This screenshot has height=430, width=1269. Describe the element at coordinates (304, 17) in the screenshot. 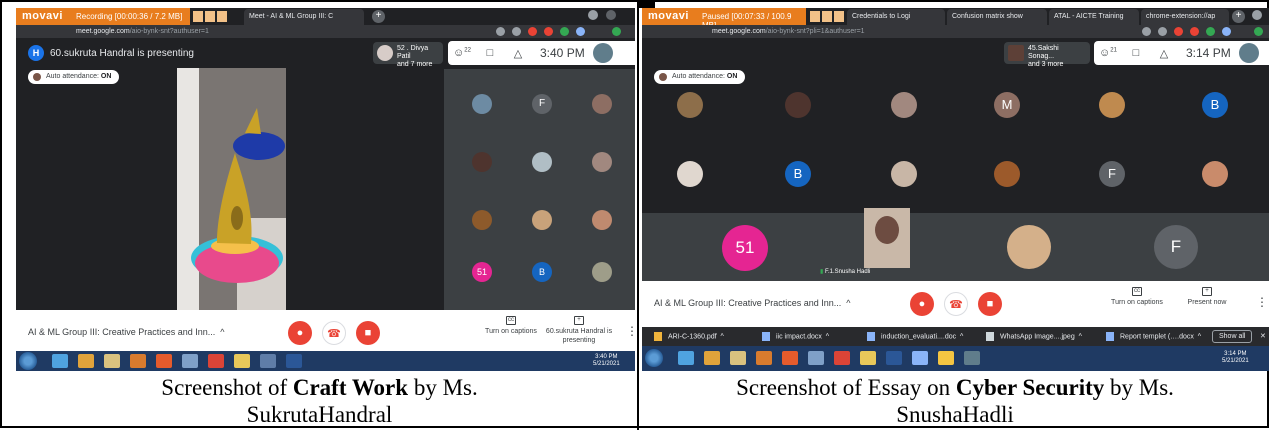

I see `browser-tab: Meet - AI & ML Group III: C` at that location.